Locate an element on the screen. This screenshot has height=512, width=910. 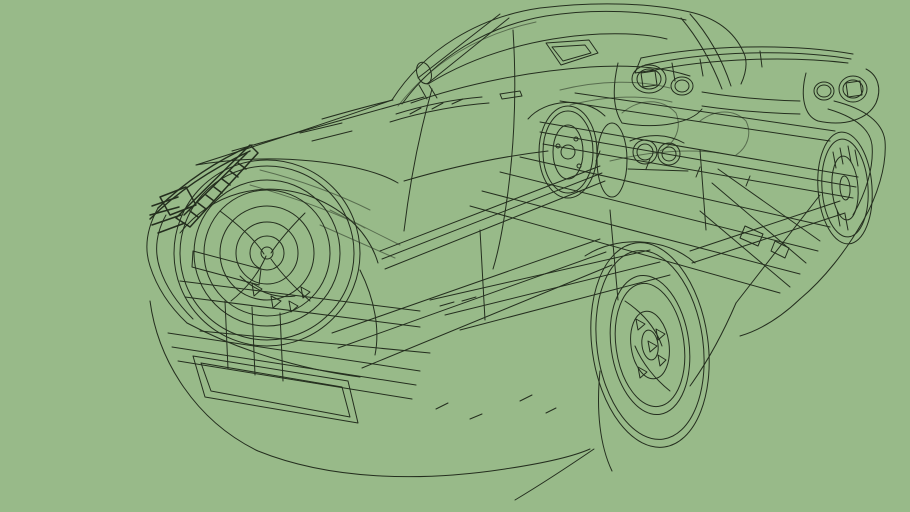
tail-lights is located at coordinates (746, 94).